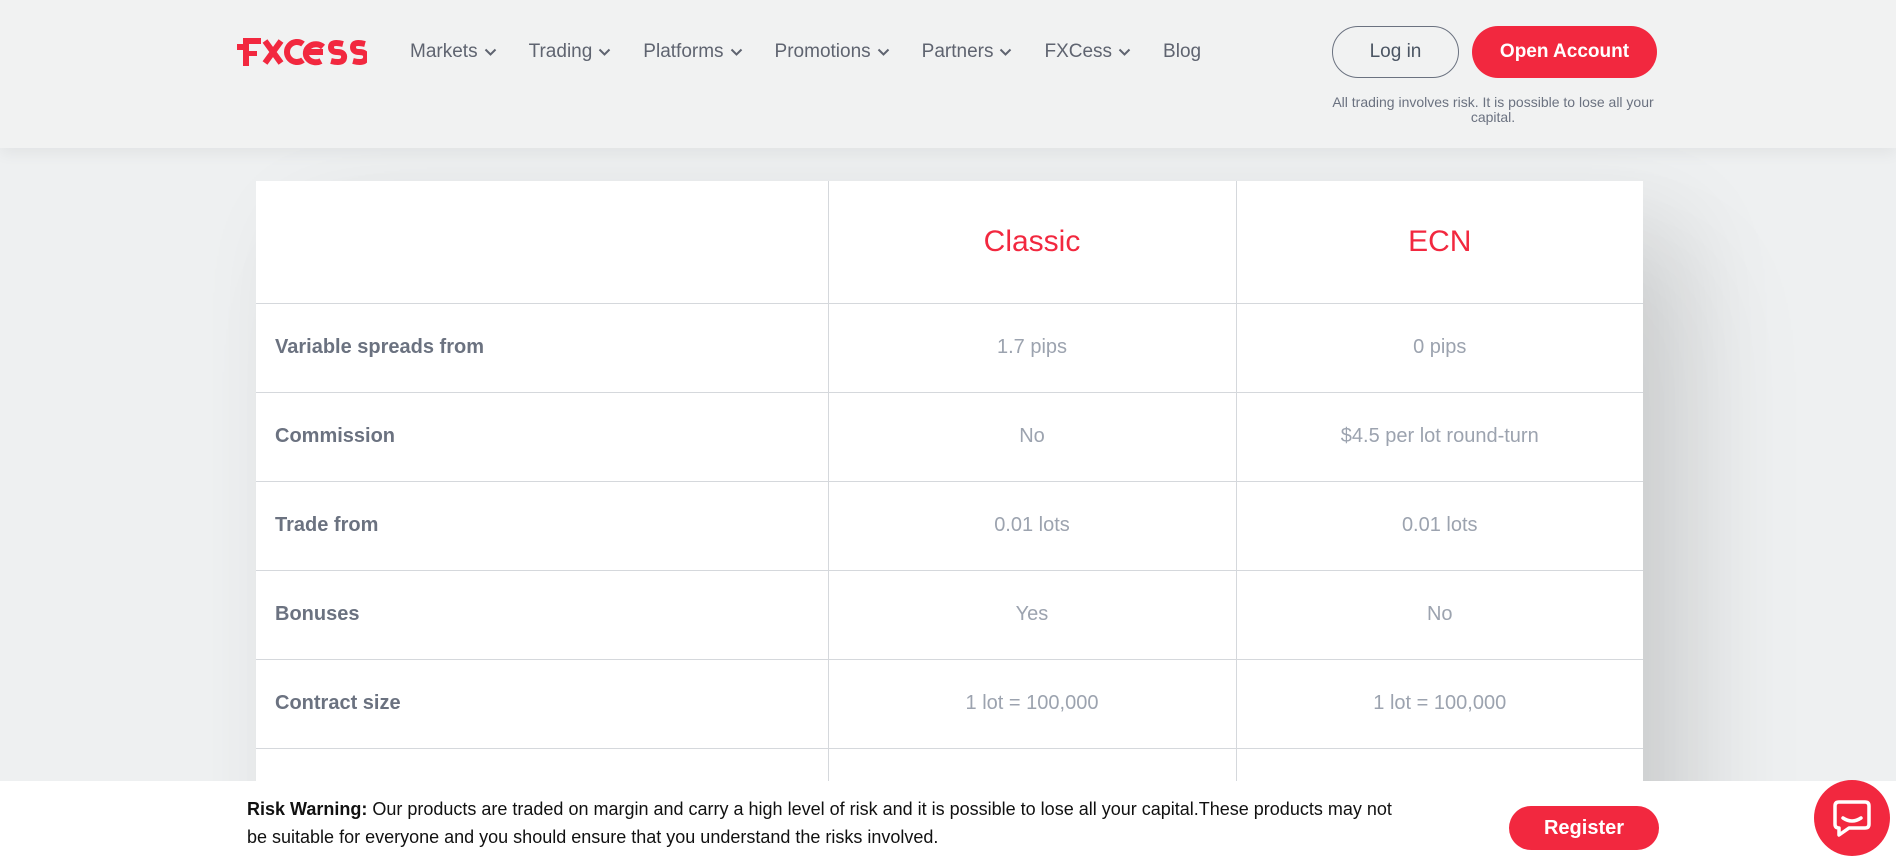  What do you see at coordinates (542, 347) in the screenshot?
I see `row-label: Variable spreads from` at bounding box center [542, 347].